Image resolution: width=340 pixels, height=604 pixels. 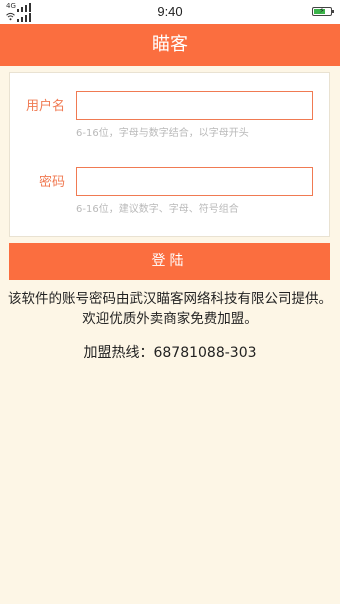 I want to click on status-bar: 4G 9:40 ⚡, so click(x=170, y=12).